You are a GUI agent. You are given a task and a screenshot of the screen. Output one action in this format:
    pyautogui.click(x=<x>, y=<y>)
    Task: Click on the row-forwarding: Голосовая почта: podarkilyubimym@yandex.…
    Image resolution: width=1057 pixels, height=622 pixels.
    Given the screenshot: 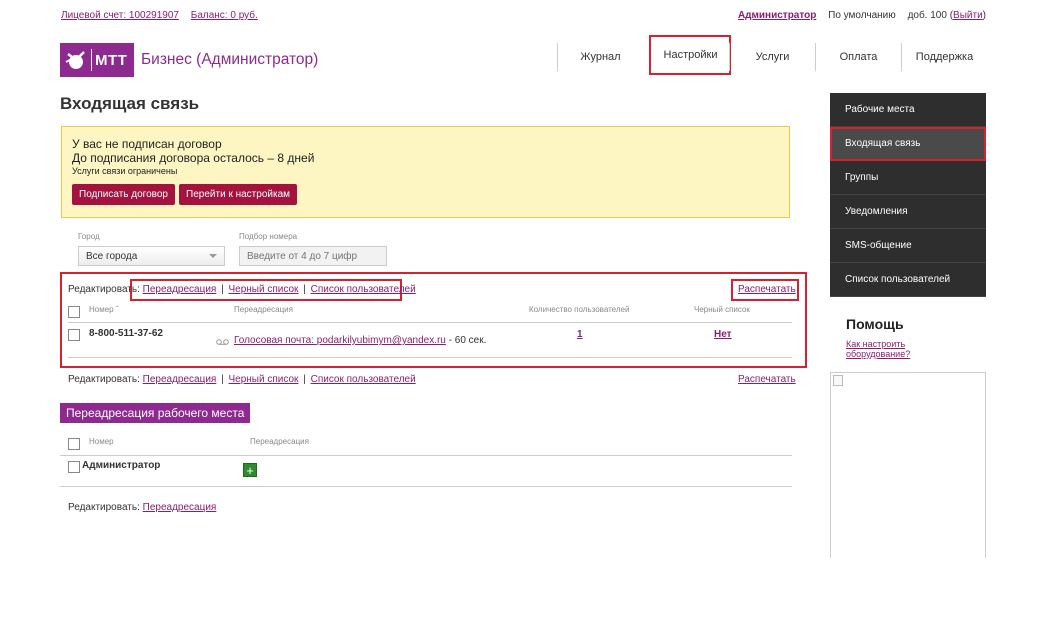 What is the action you would take?
    pyautogui.click(x=351, y=340)
    